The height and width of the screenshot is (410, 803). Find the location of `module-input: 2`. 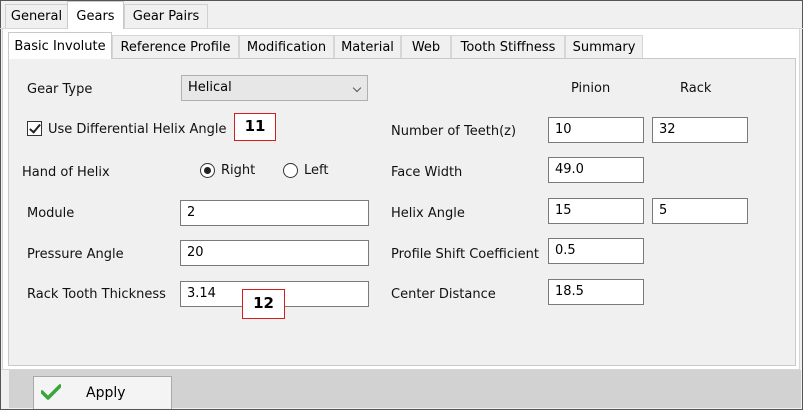

module-input: 2 is located at coordinates (274, 213).